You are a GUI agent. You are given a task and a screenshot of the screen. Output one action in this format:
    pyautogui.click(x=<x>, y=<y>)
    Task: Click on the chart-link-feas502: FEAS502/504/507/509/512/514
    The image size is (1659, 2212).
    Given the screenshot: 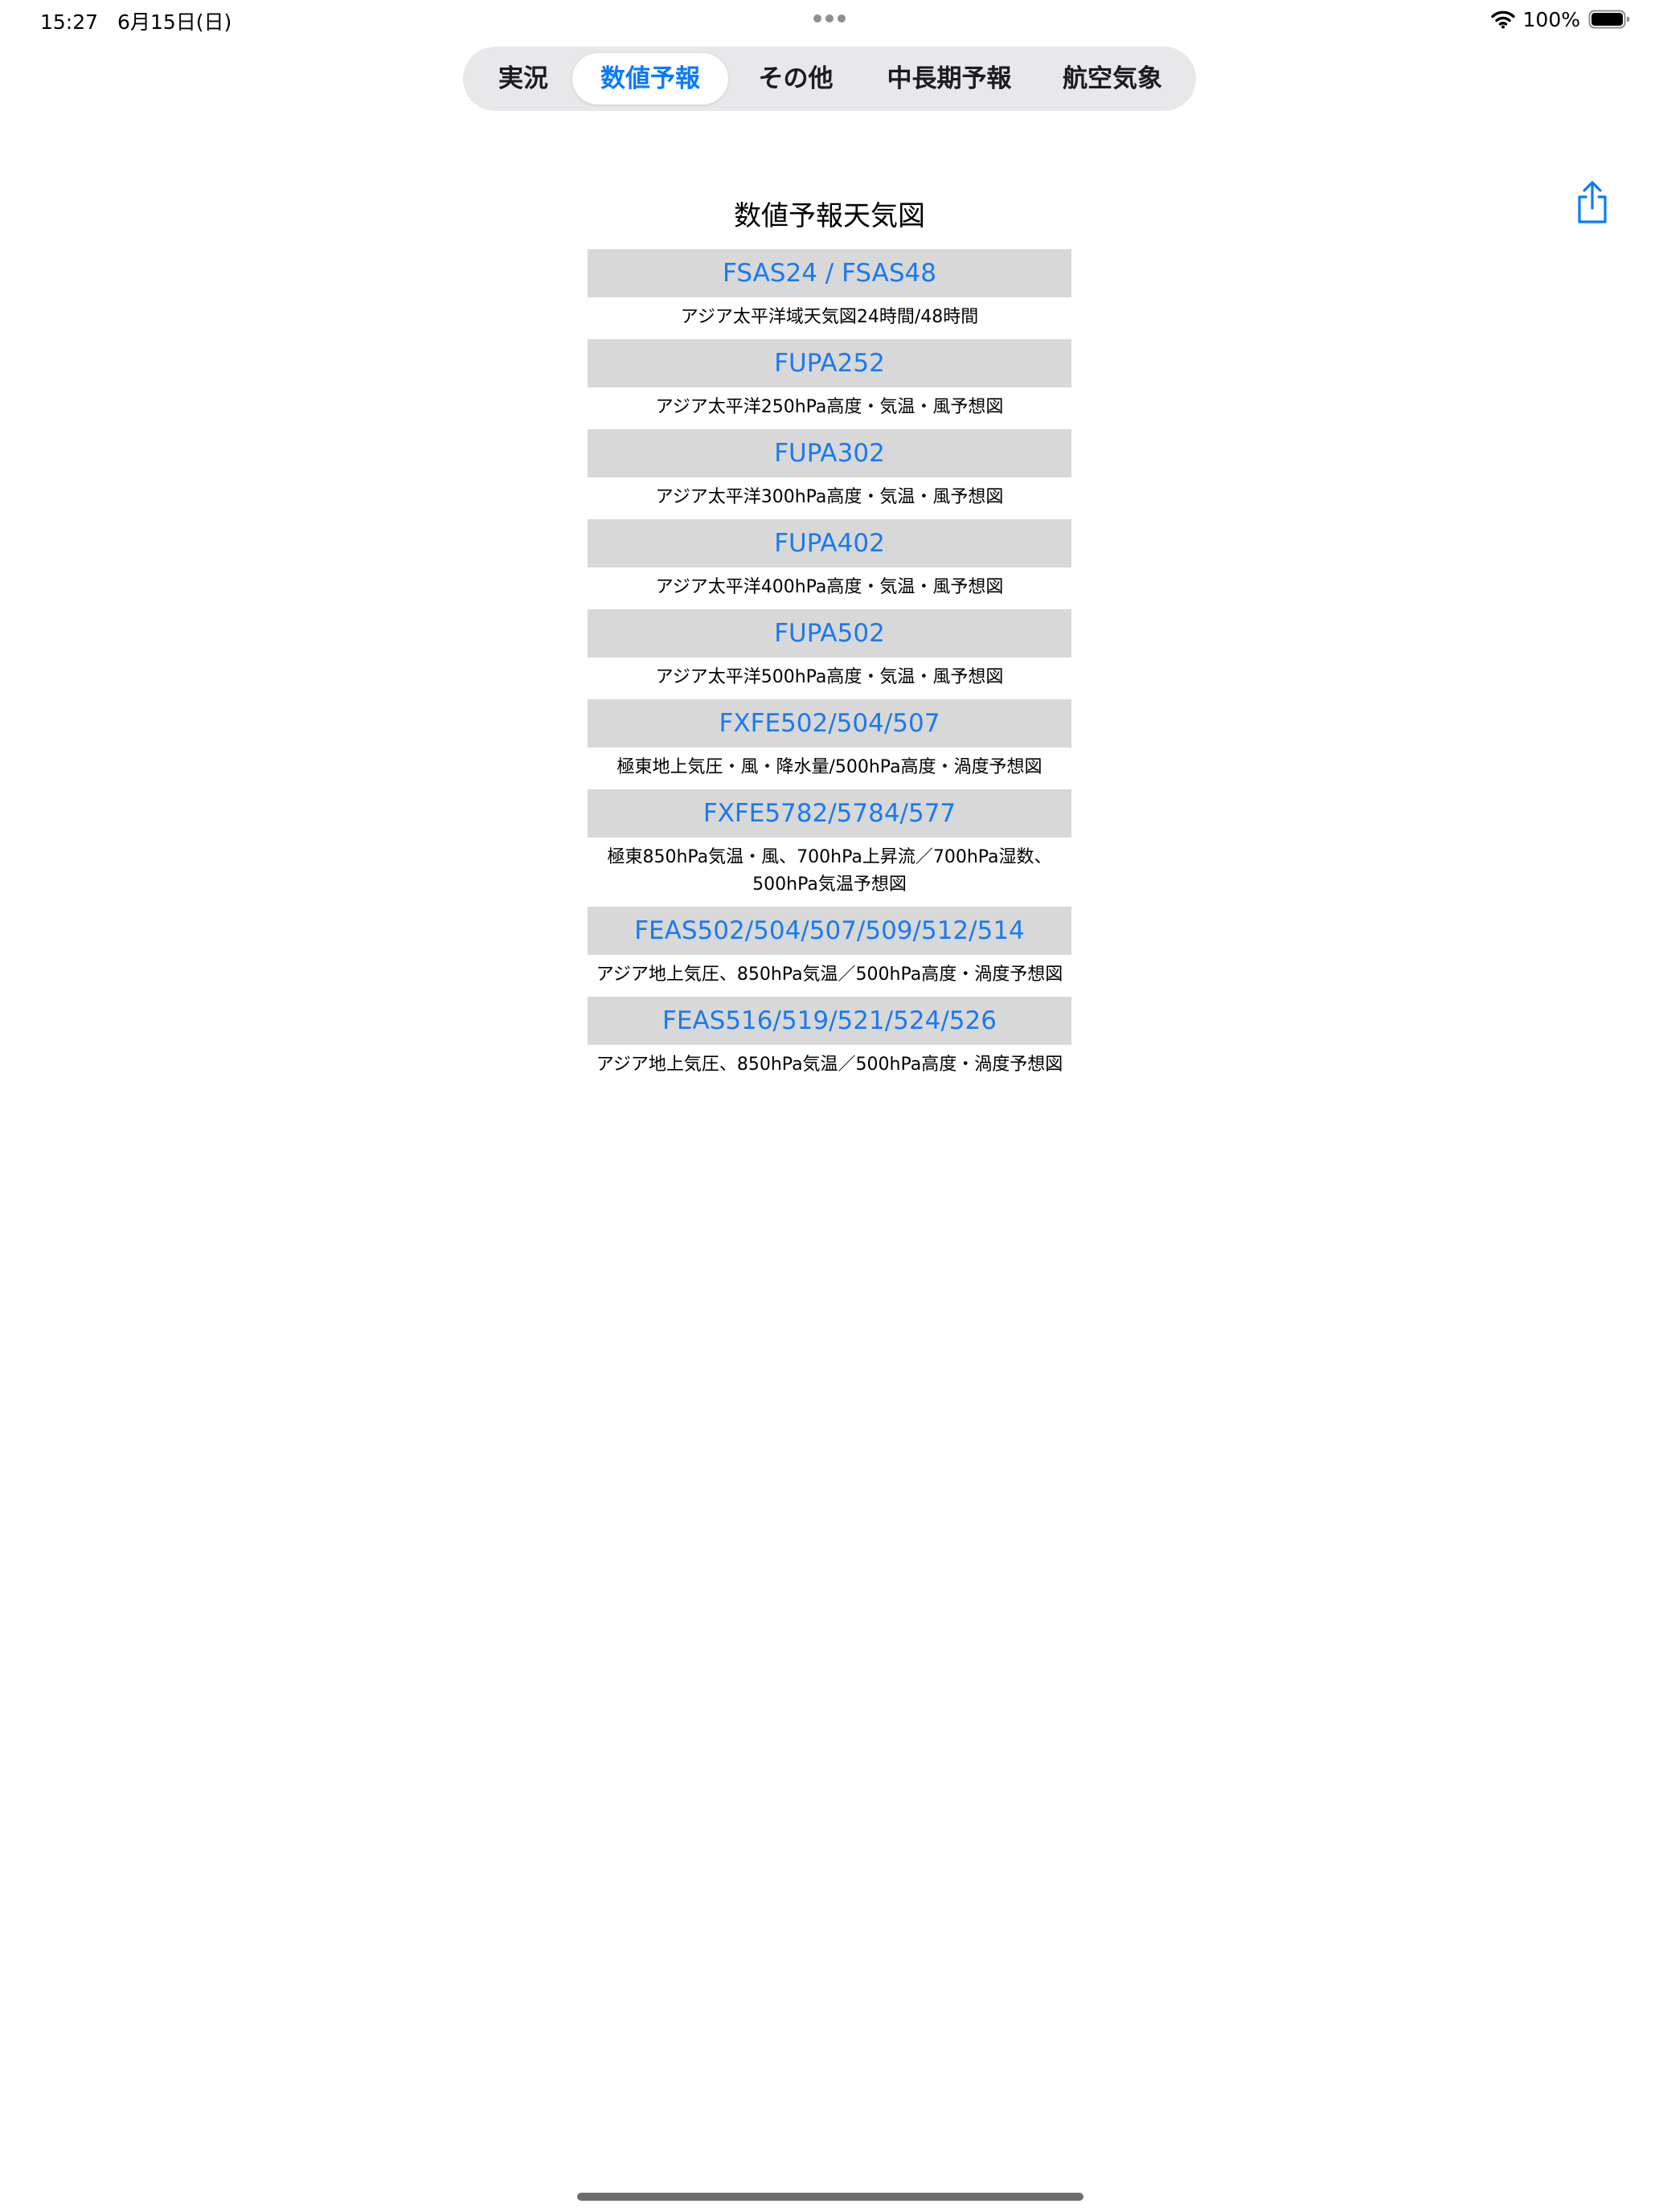 What is the action you would take?
    pyautogui.click(x=829, y=931)
    